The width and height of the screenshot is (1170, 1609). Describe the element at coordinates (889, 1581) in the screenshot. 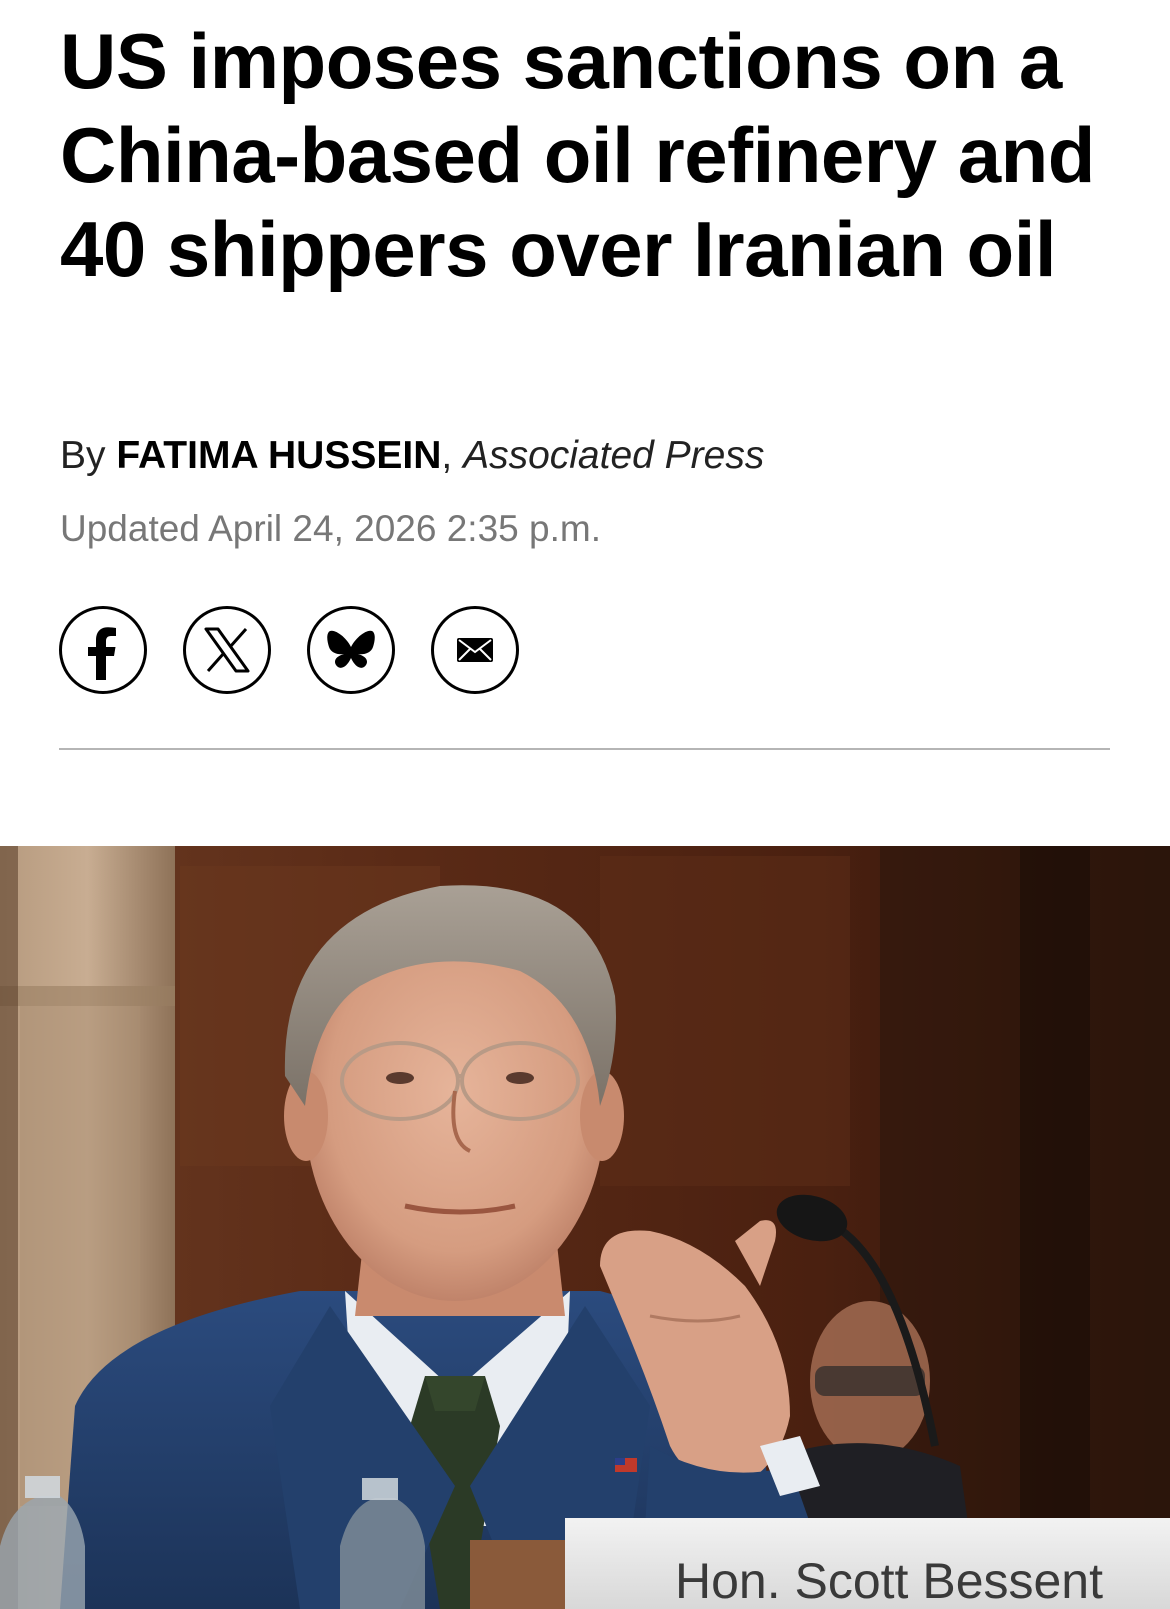

I see `name-placard-text: Hon. Scott Bessent` at that location.